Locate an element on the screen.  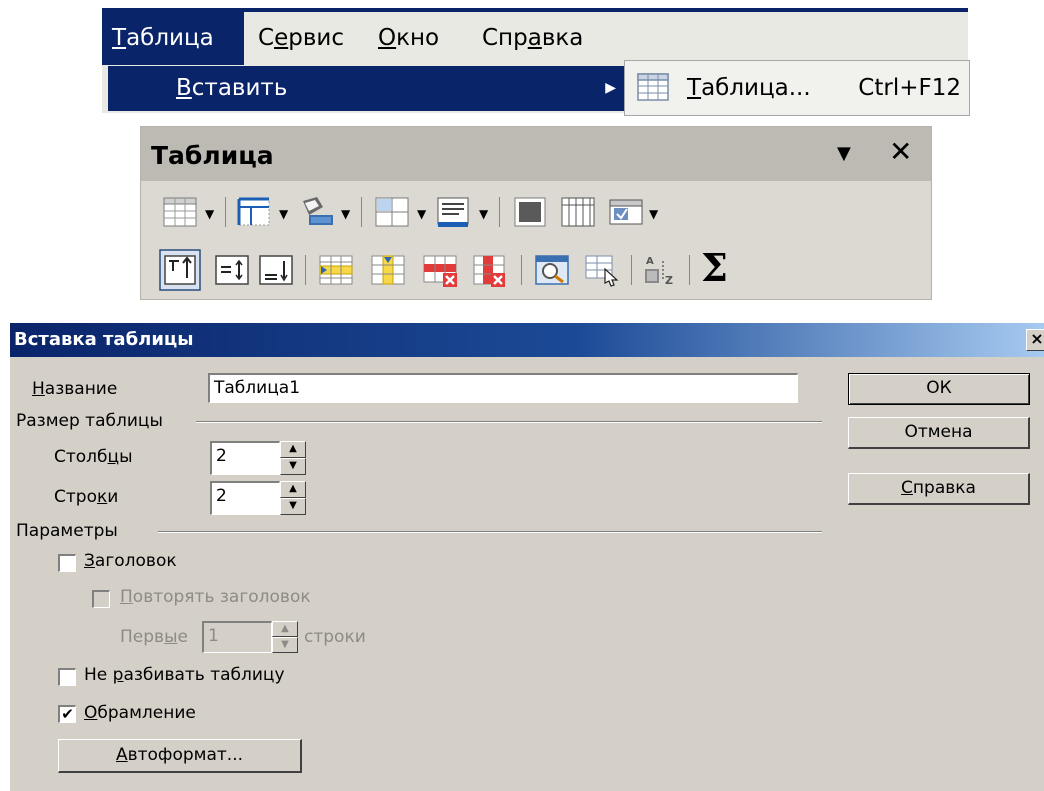
menu-window: Окно is located at coordinates (408, 38).